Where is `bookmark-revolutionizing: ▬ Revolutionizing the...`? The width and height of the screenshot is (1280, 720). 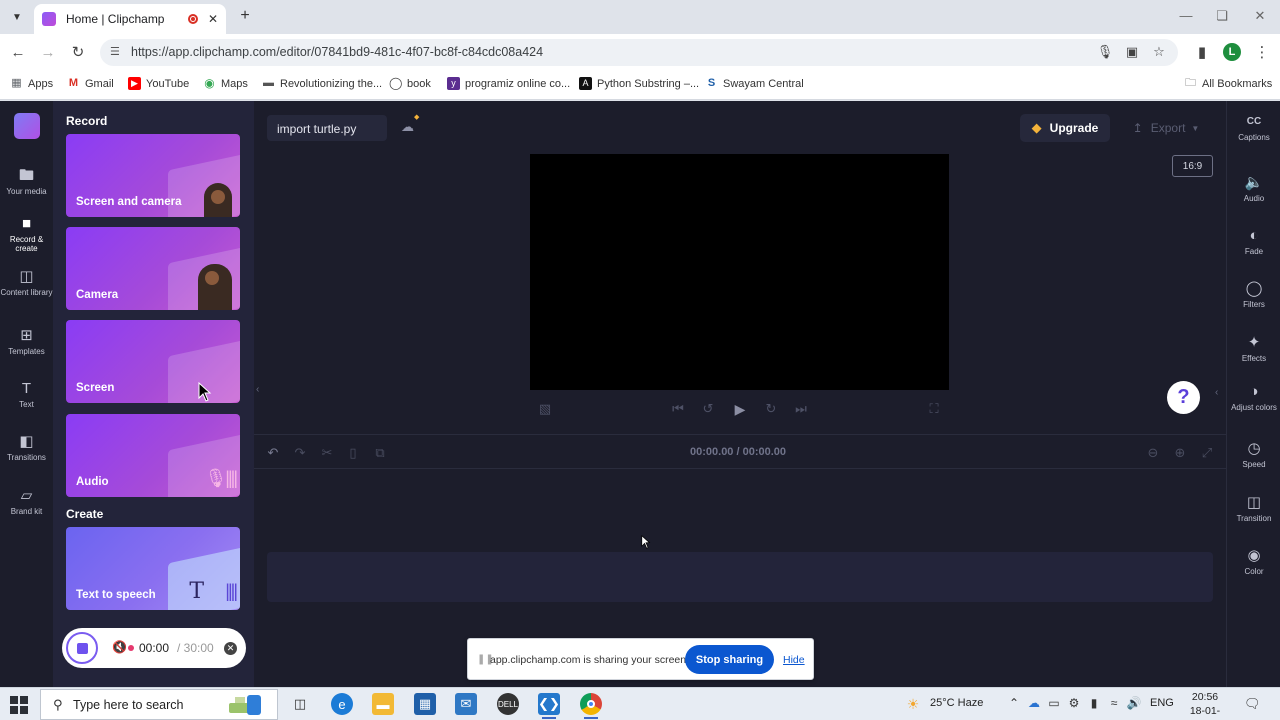 bookmark-revolutionizing: ▬ Revolutionizing the... is located at coordinates (322, 83).